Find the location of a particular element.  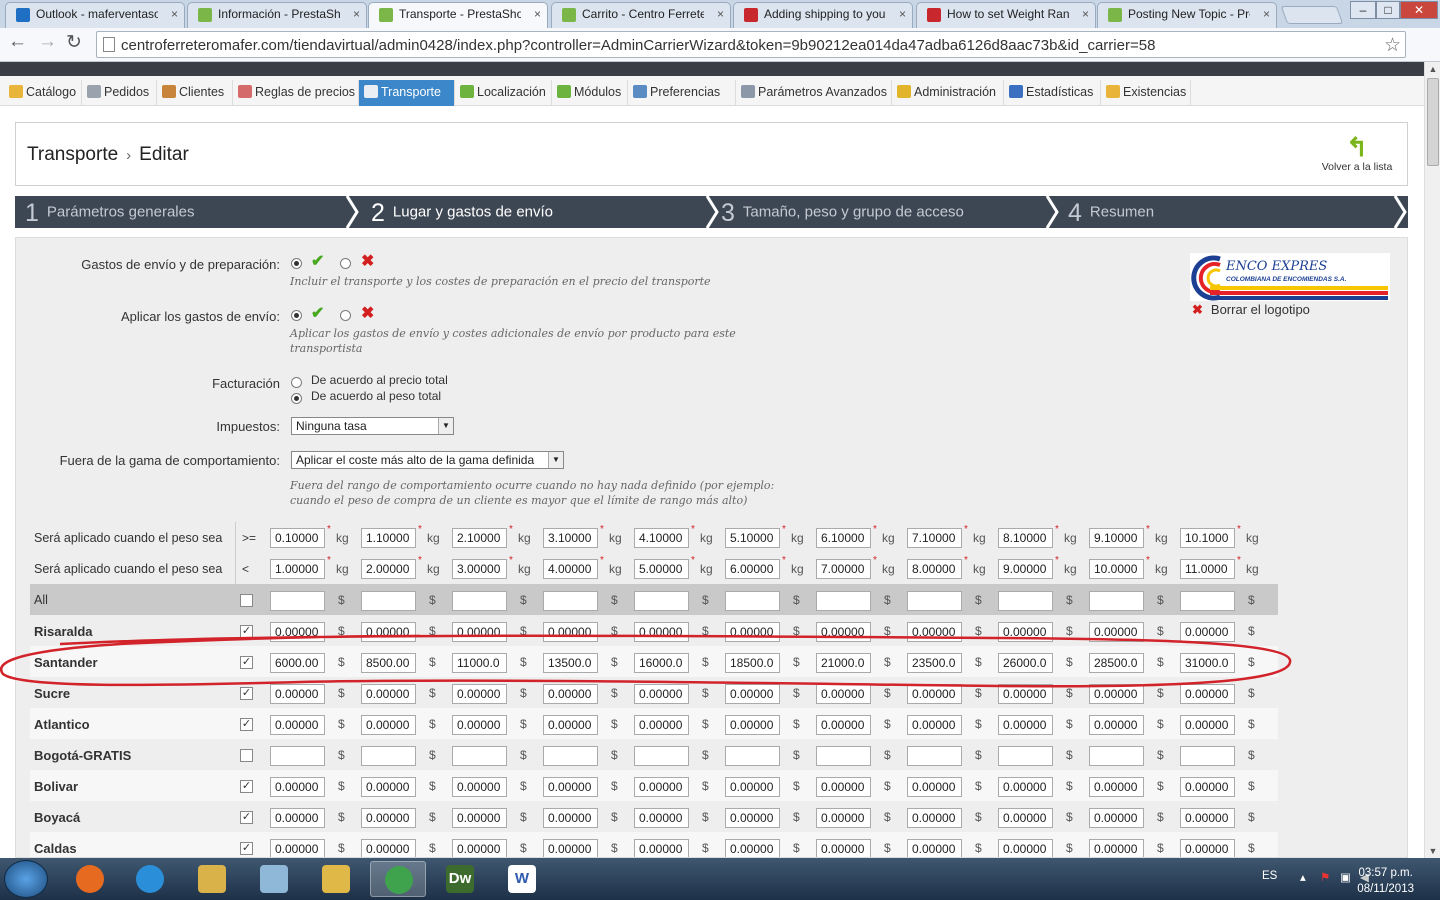

zone-checkbox is located at coordinates (246, 600).